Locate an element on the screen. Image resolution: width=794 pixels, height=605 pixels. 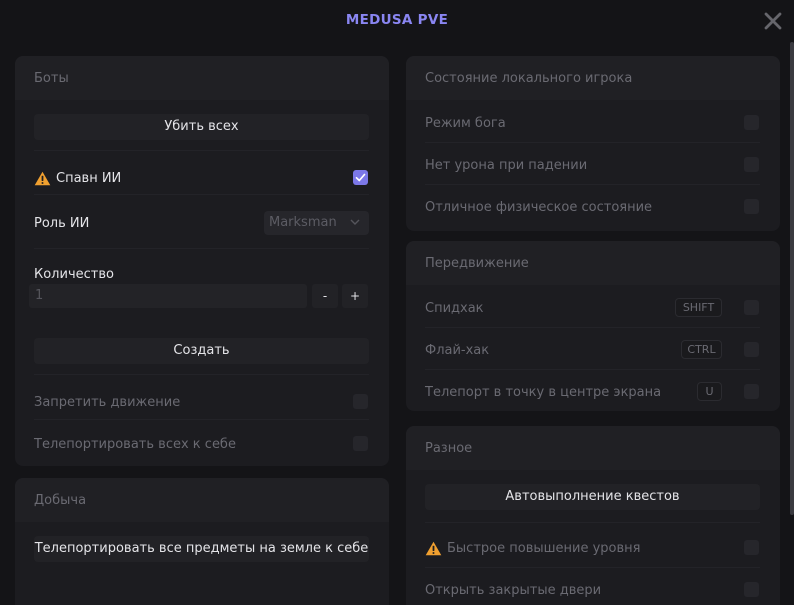
open-doors-checkbox is located at coordinates (751, 589).